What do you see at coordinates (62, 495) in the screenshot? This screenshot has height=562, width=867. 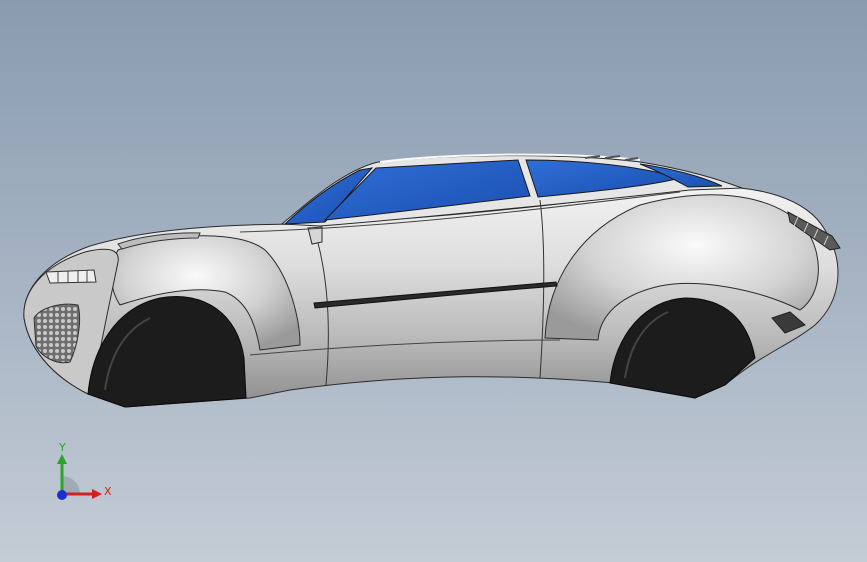 I see `z-axis-dot` at bounding box center [62, 495].